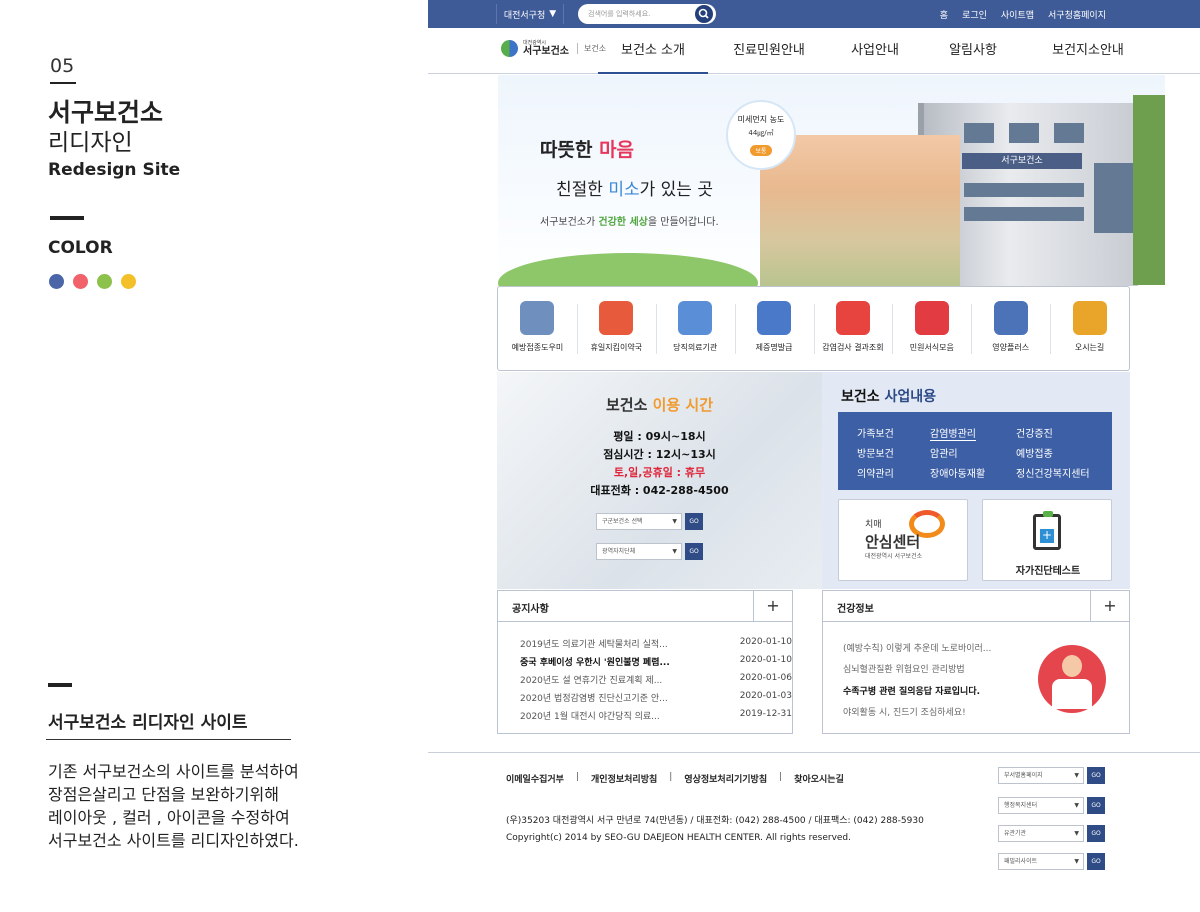 The width and height of the screenshot is (1200, 912). What do you see at coordinates (953, 433) in the screenshot?
I see `business-link: 감염병관리` at bounding box center [953, 433].